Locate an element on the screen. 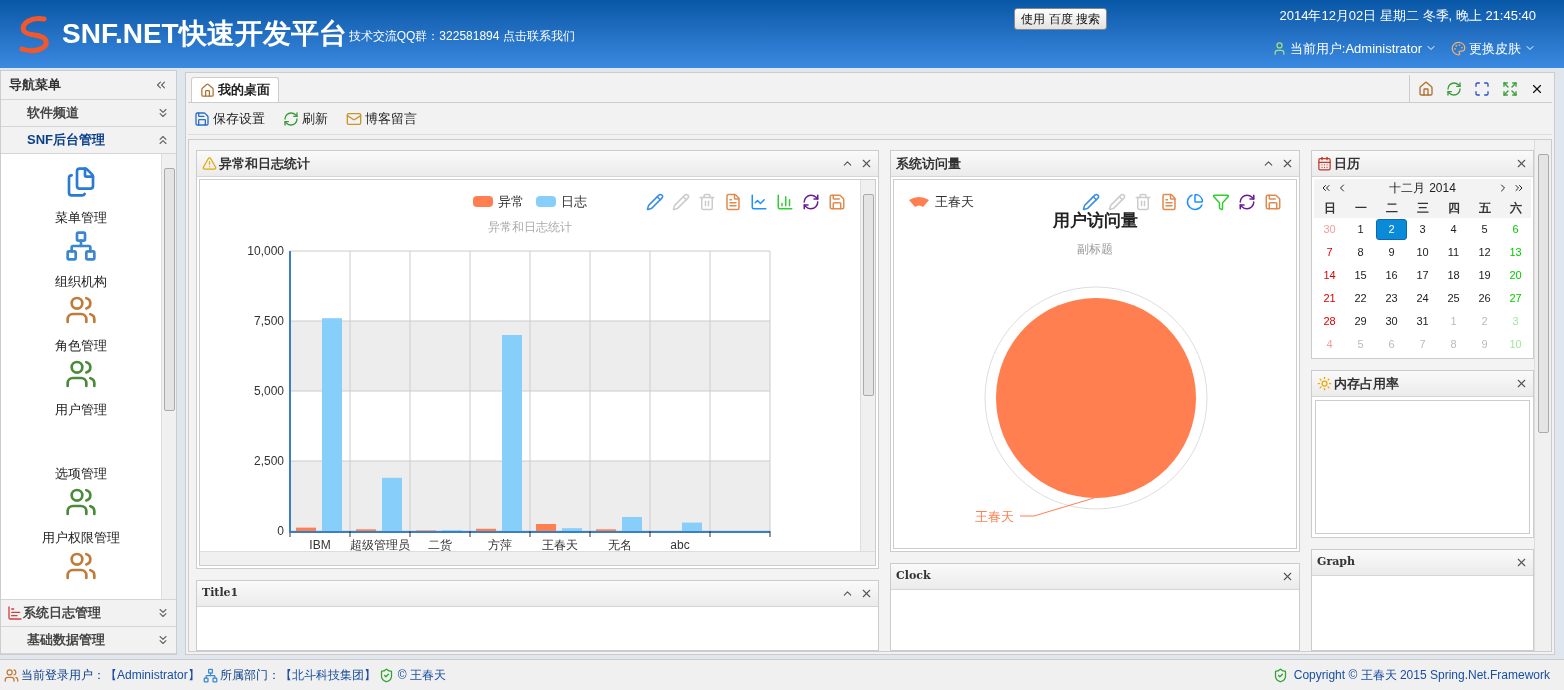 The height and width of the screenshot is (690, 1564). home-icon is located at coordinates (1426, 88).